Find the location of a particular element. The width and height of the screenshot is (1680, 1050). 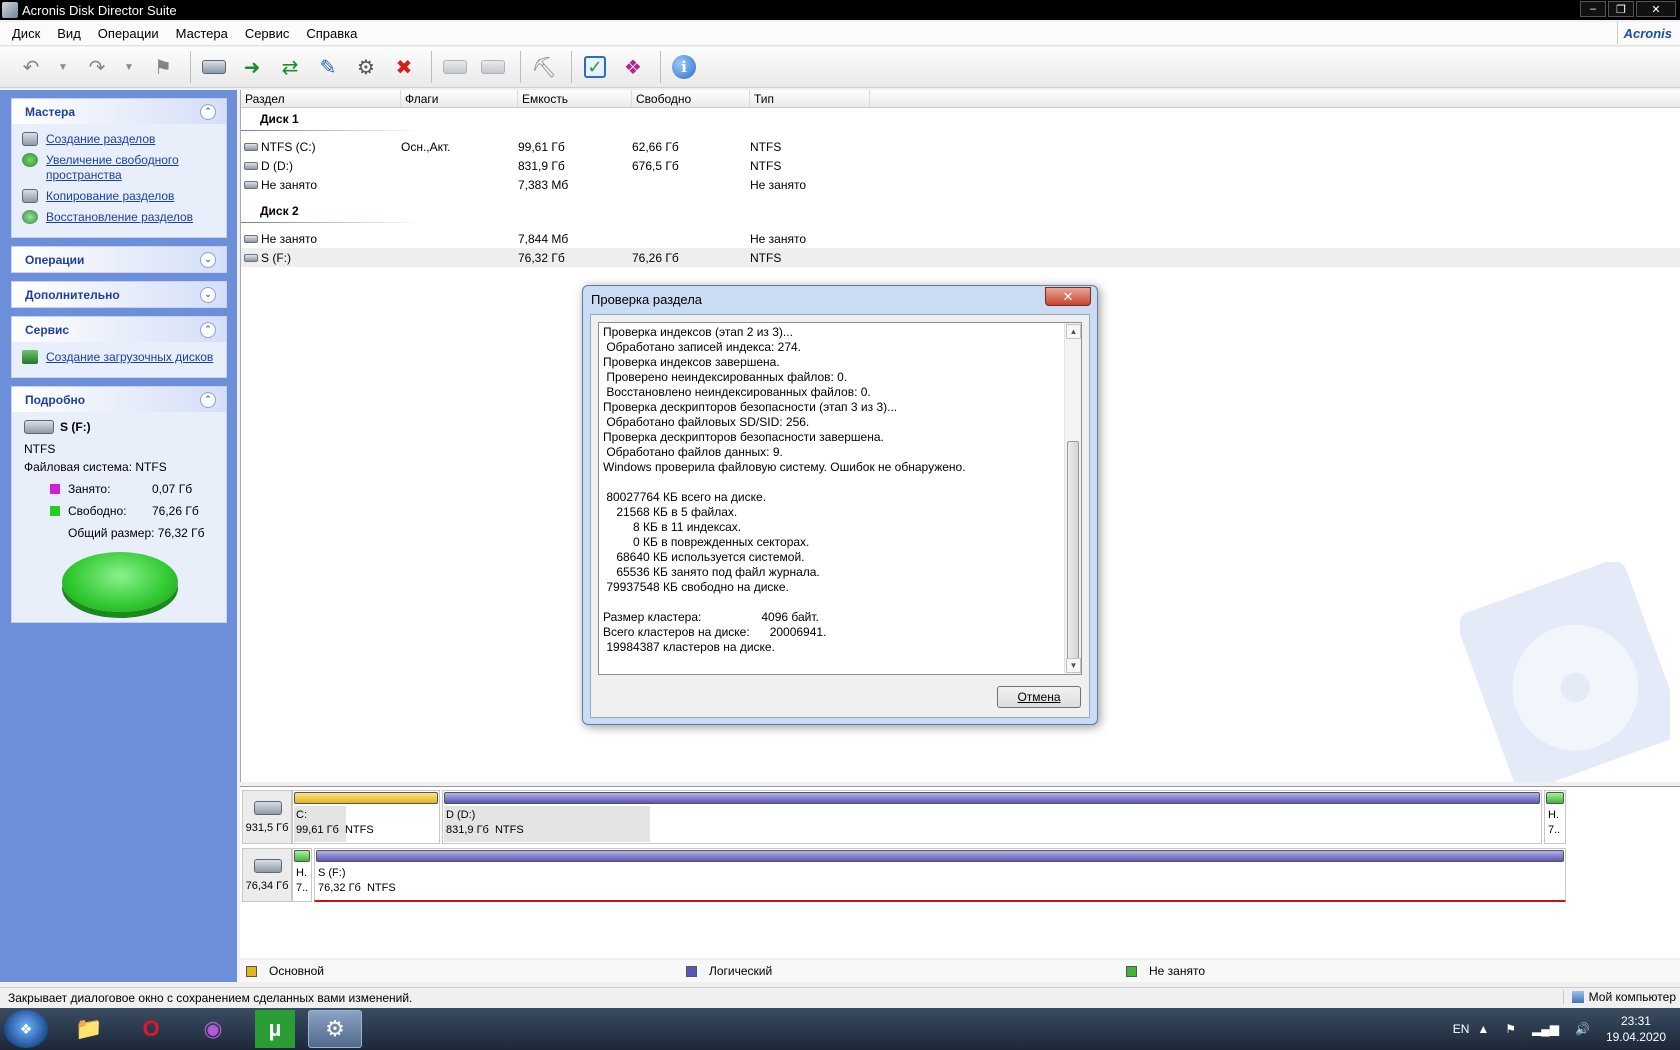

details-section-header: Подробно ⌃ is located at coordinates (119, 399).